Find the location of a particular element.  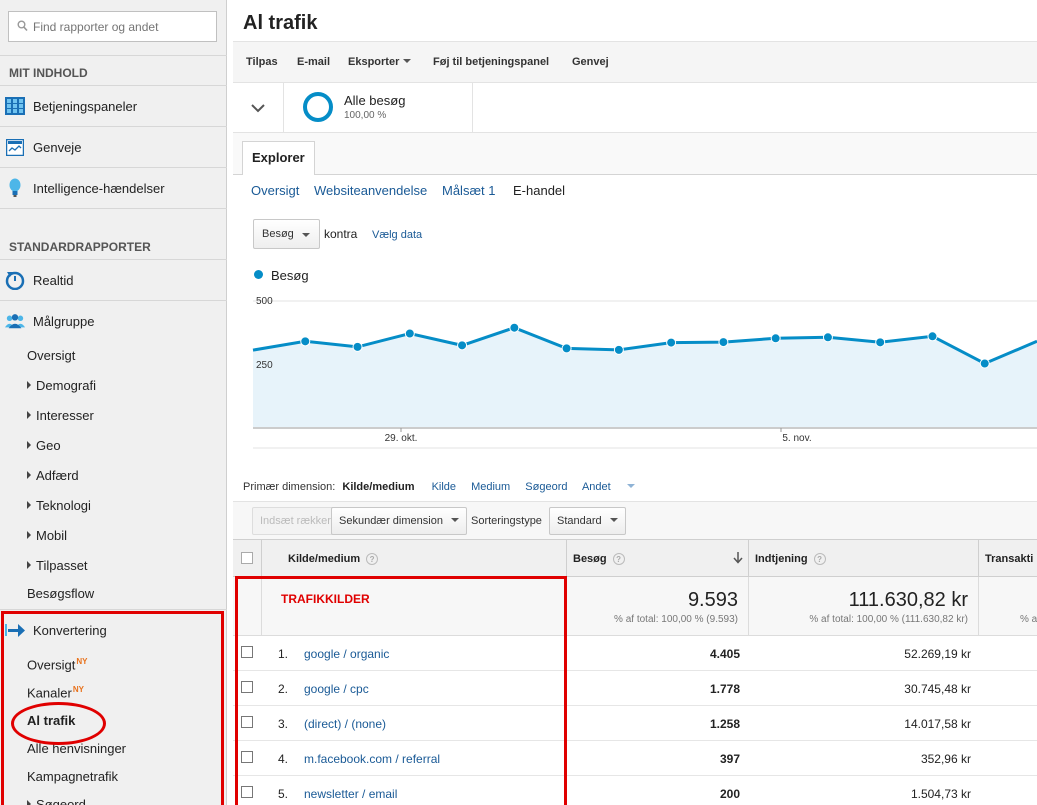

sidebar-subitem-geo: Geo is located at coordinates (44, 445).